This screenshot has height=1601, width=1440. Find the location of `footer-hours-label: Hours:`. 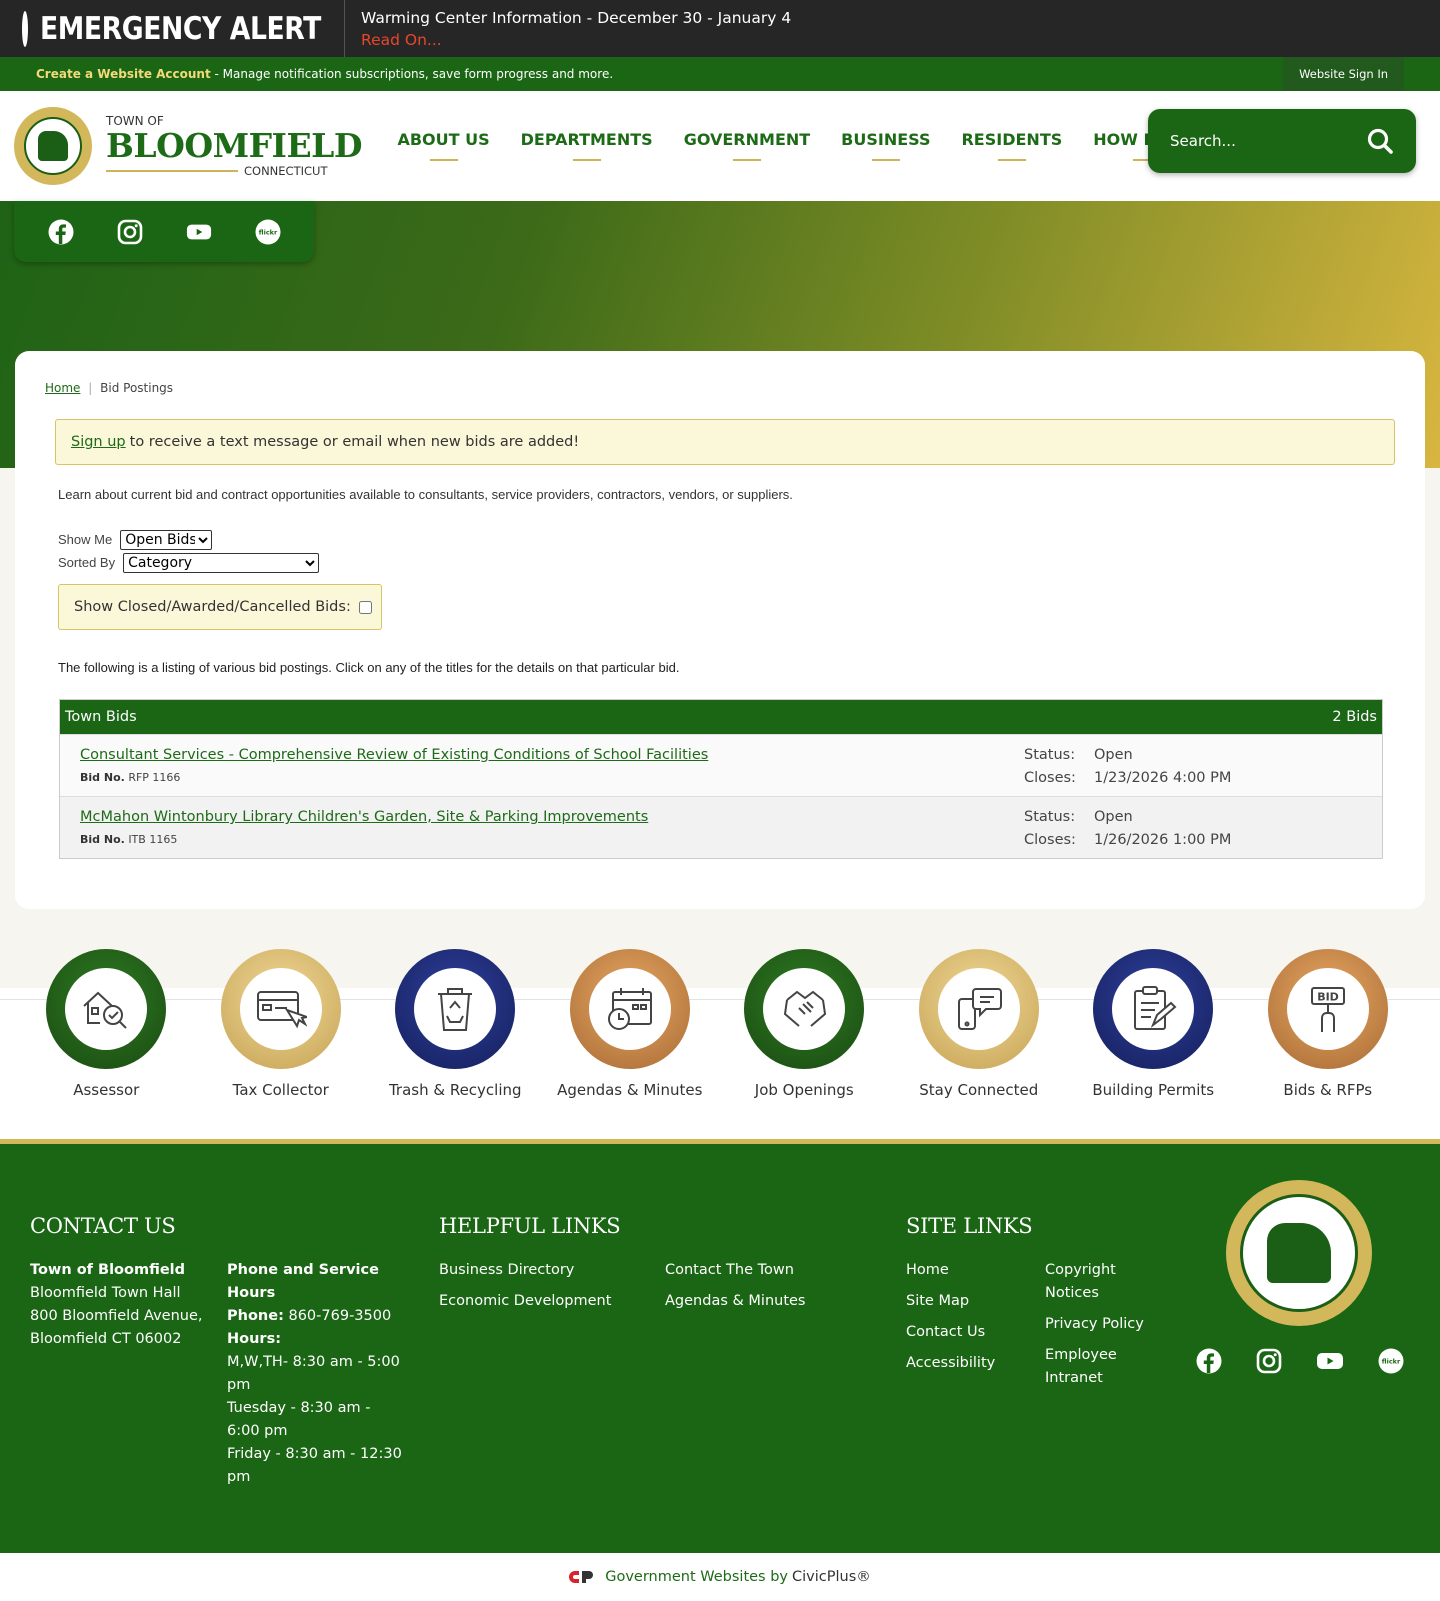

footer-hours-label: Hours: is located at coordinates (254, 1339).